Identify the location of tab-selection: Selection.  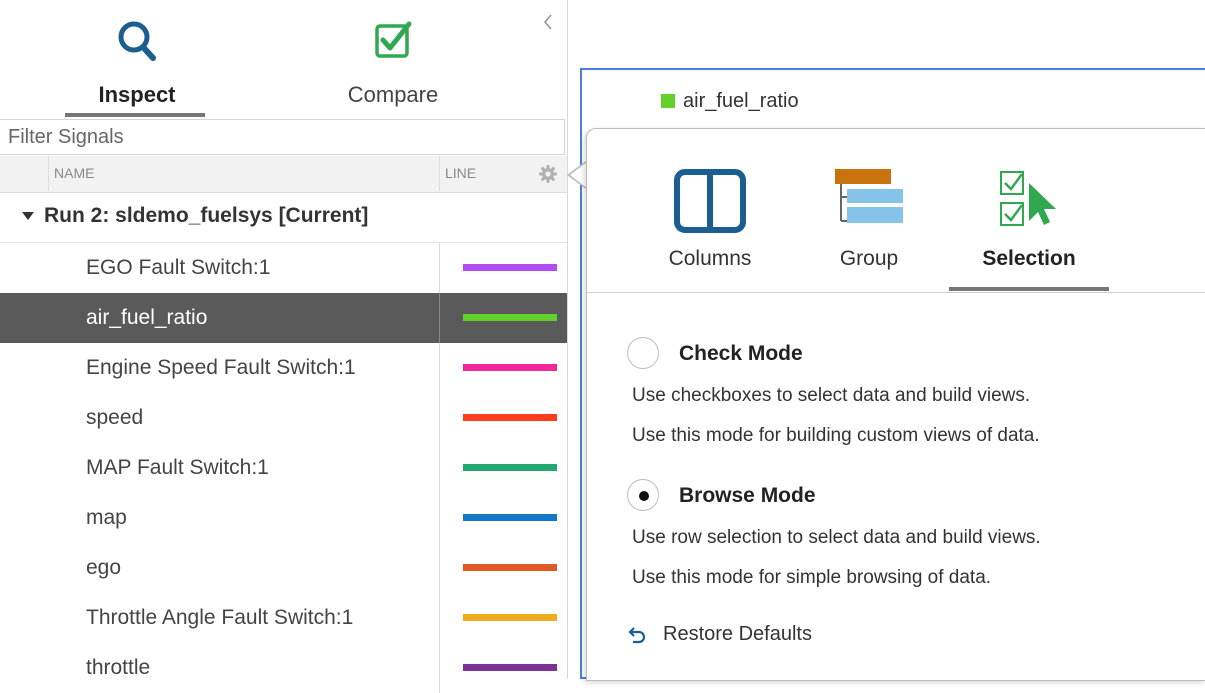
(1029, 219).